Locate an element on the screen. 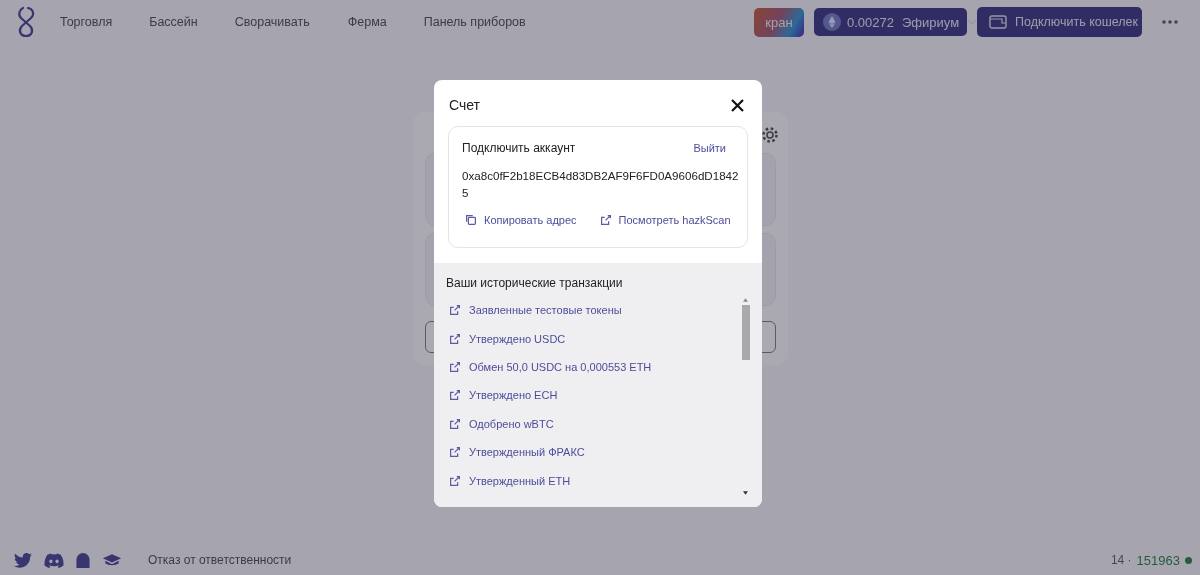 The image size is (1200, 575). modal-title: Счет is located at coordinates (464, 105).